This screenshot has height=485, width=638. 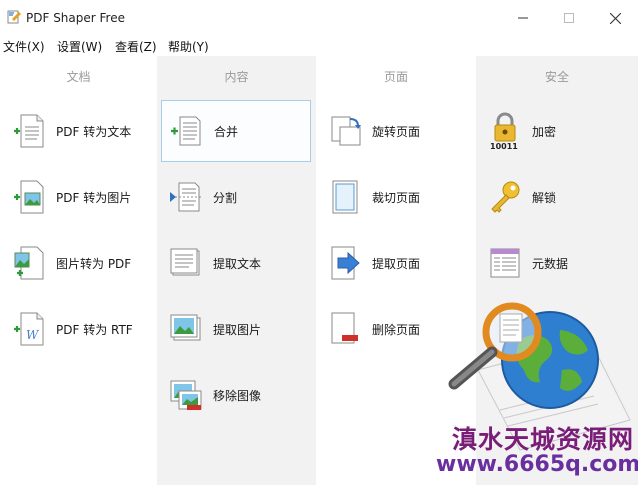 What do you see at coordinates (345, 197) in the screenshot?
I see `crop-pages-icon` at bounding box center [345, 197].